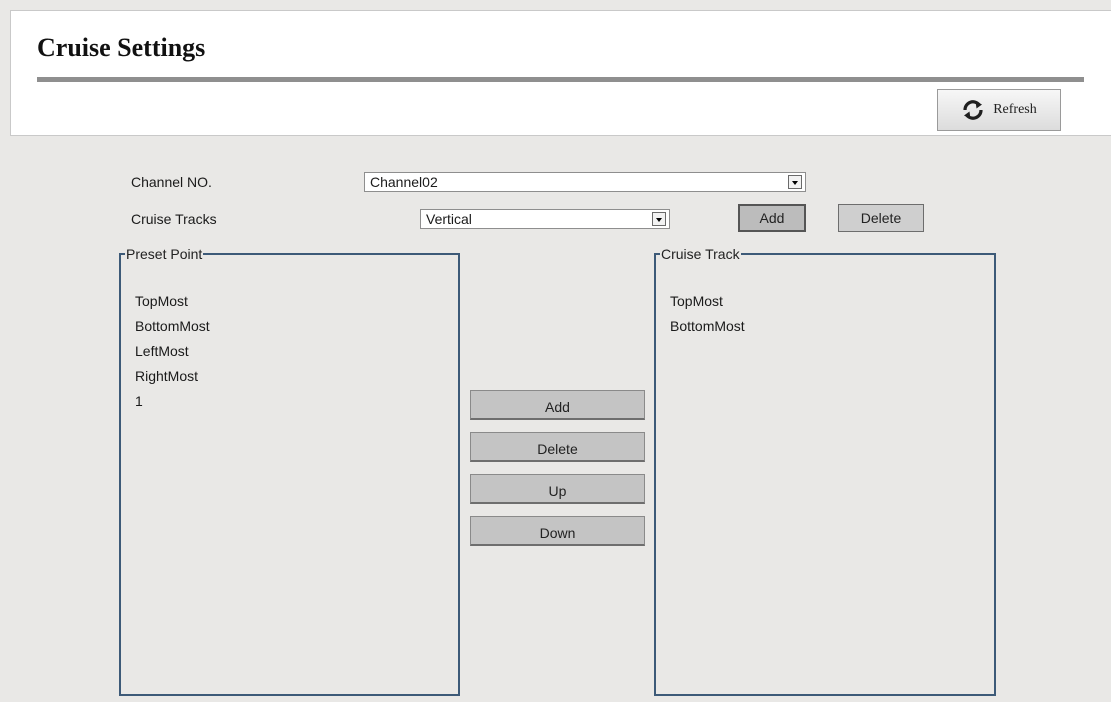 This screenshot has height=702, width=1111. I want to click on preset-point-item: 1, so click(172, 404).